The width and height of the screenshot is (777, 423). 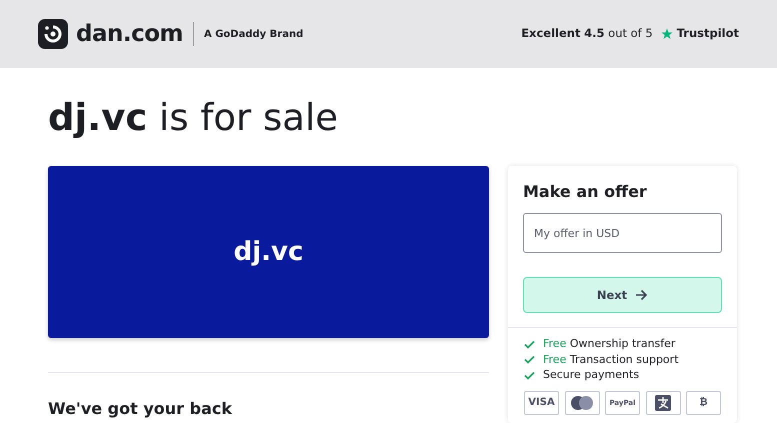 What do you see at coordinates (587, 33) in the screenshot?
I see `rating-text: Excellent 4.5 out of 5` at bounding box center [587, 33].